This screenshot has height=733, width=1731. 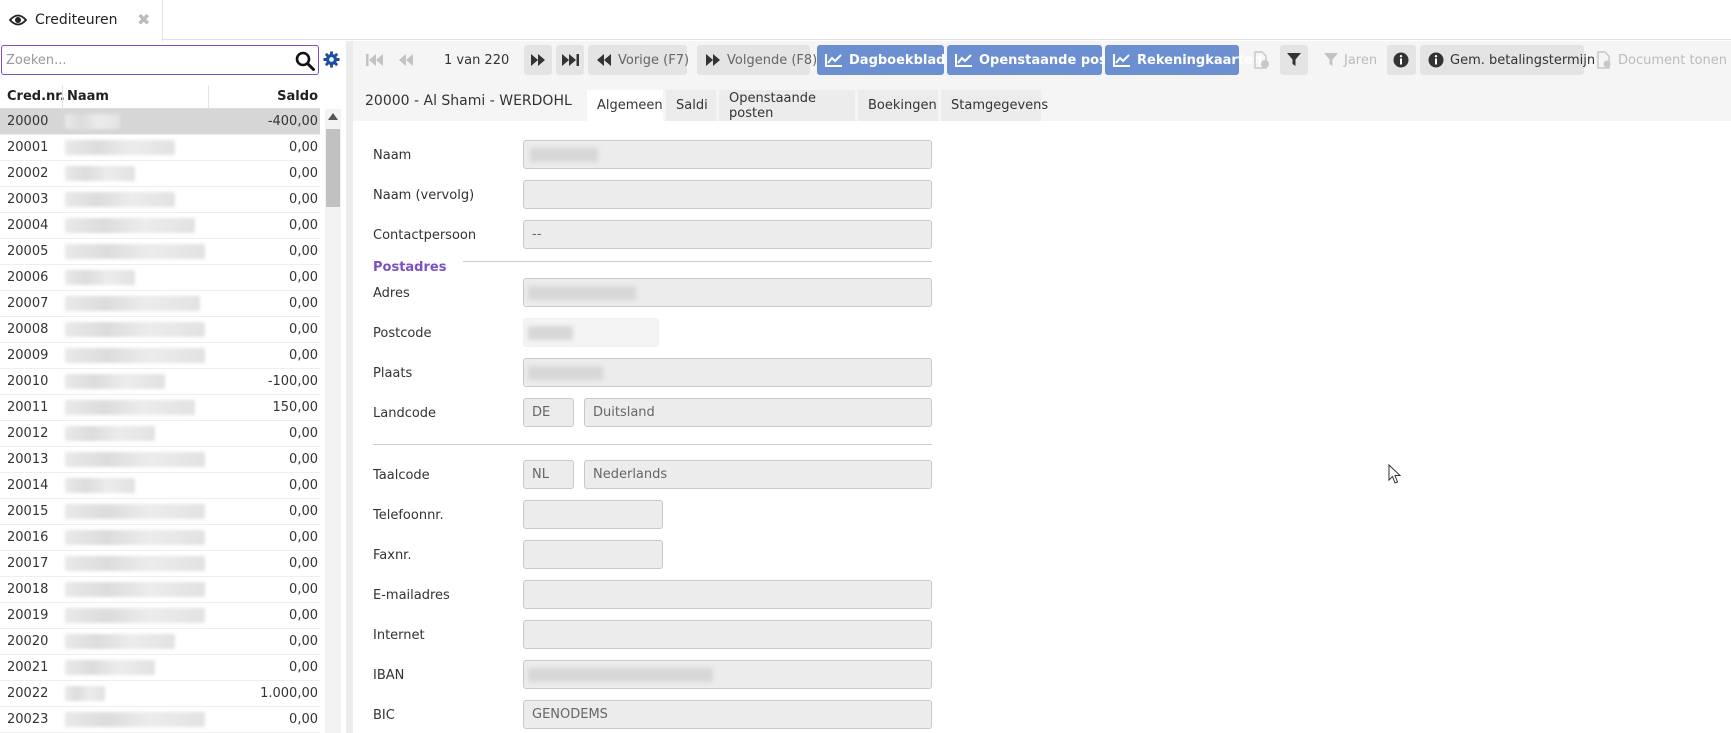 What do you see at coordinates (160, 668) in the screenshot?
I see `table-row: 20021 0,00` at bounding box center [160, 668].